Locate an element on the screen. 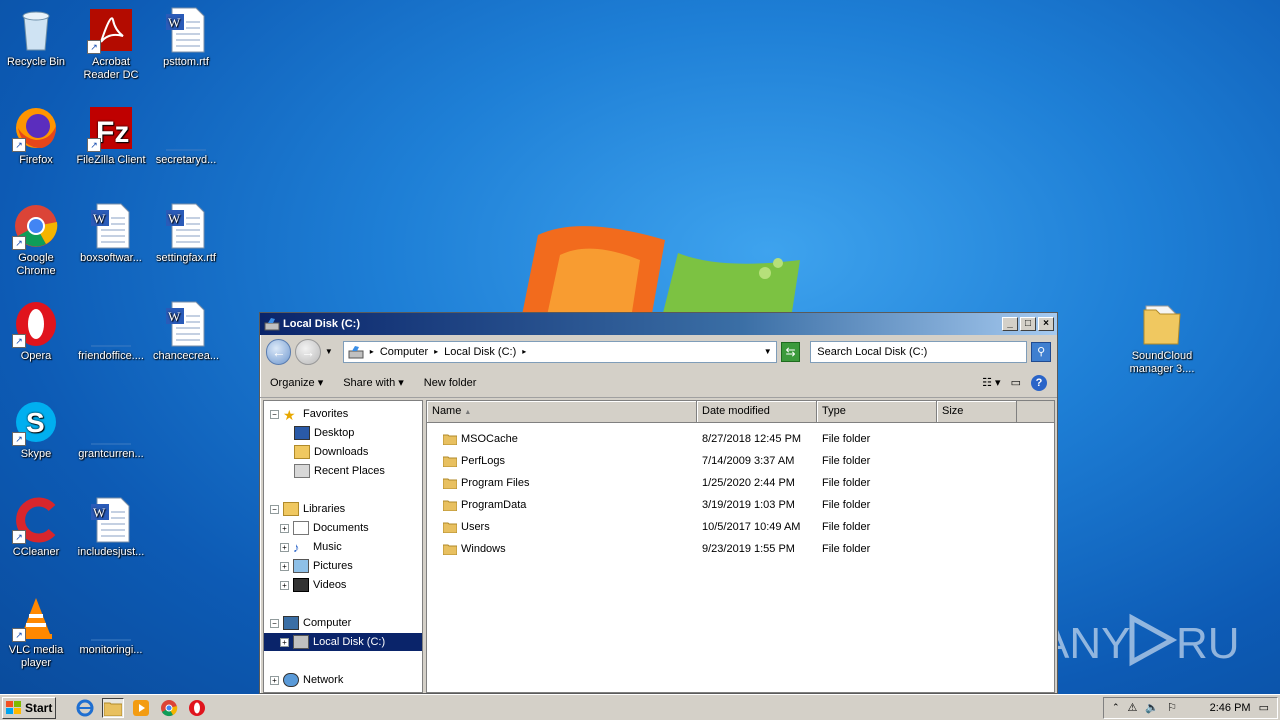  breadcrumb-local-disk: Local Disk (C:) is located at coordinates (480, 352).